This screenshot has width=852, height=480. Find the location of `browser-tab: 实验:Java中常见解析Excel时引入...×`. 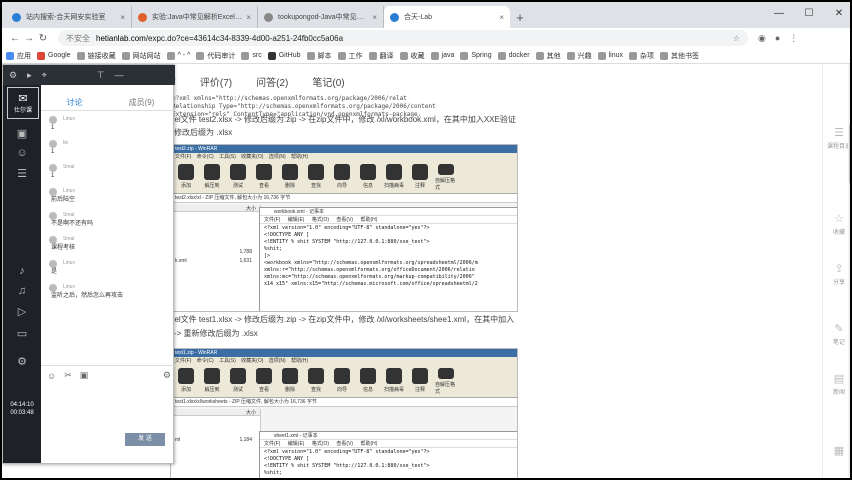

browser-tab: 实验:Java中常见解析Excel时引入...× is located at coordinates (195, 17).